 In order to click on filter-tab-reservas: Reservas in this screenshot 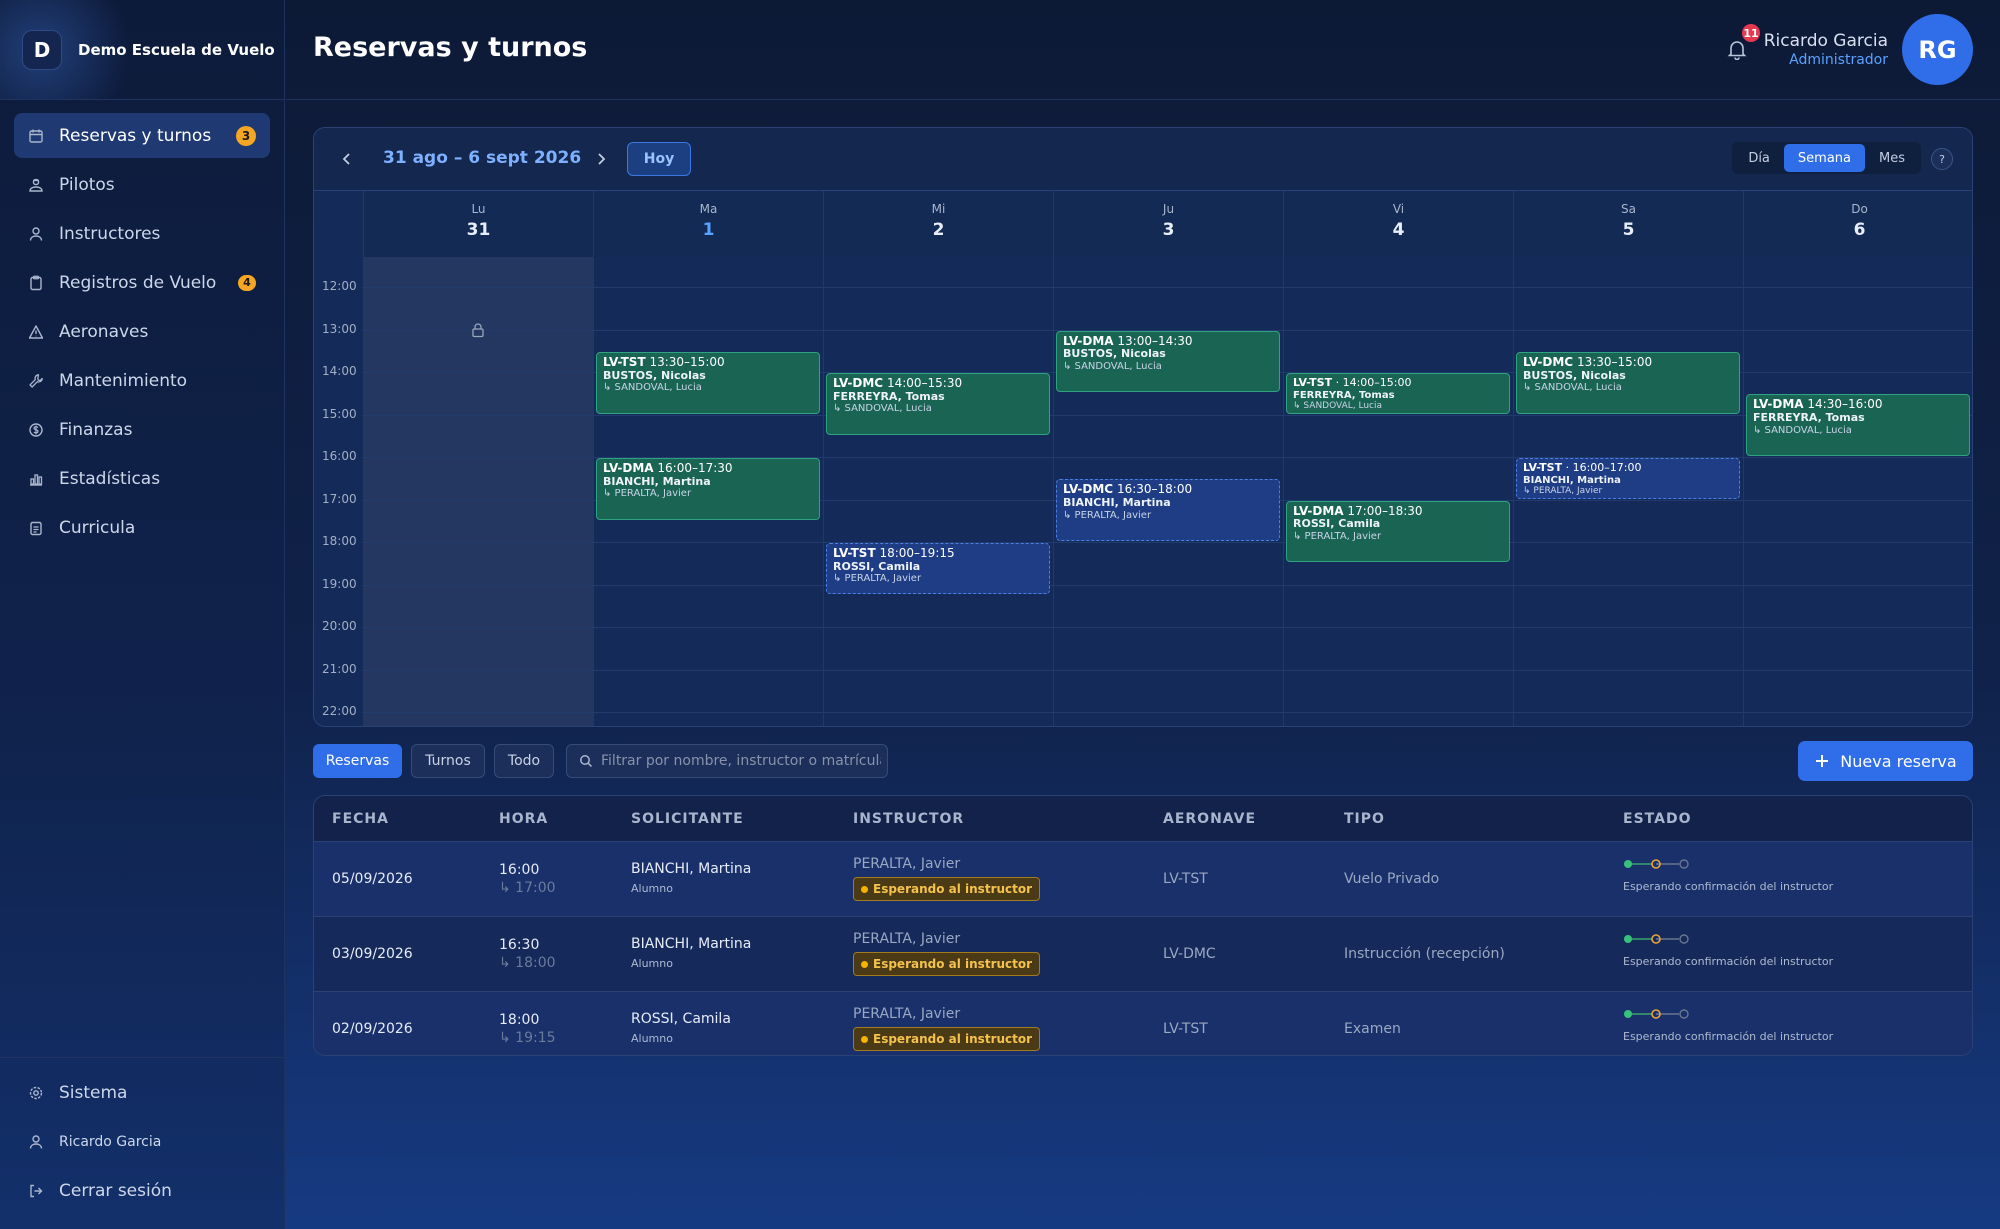, I will do `click(357, 761)`.